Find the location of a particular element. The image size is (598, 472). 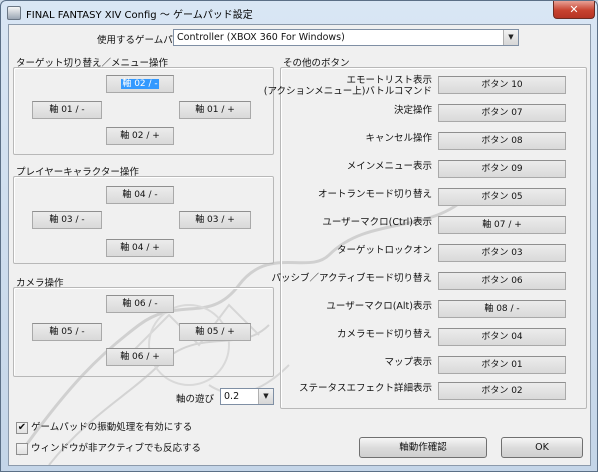

row-confirm-slot: ボタン 07 is located at coordinates (502, 113).